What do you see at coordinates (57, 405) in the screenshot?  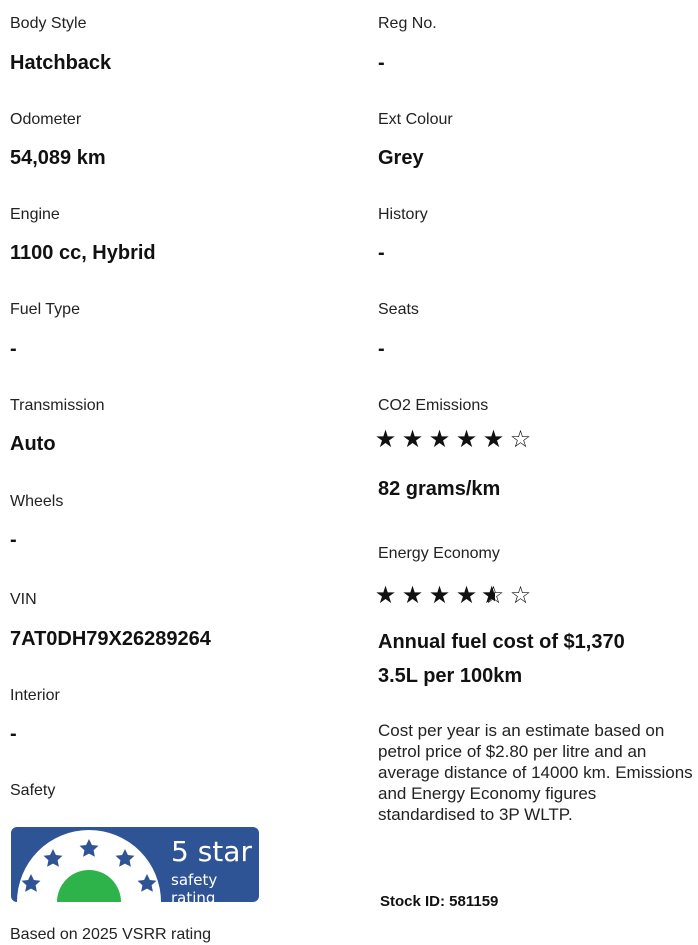 I see `spec-label: Transmission` at bounding box center [57, 405].